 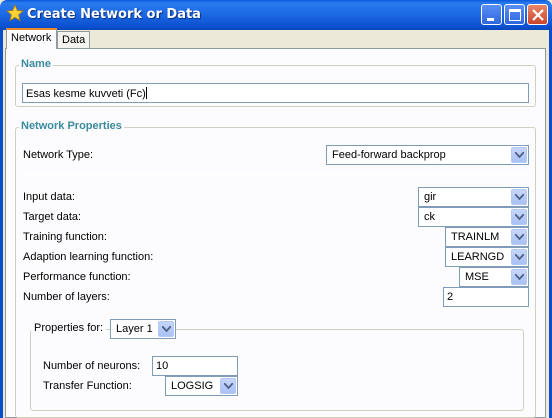 I want to click on layer-select: Layer 1, so click(x=143, y=329).